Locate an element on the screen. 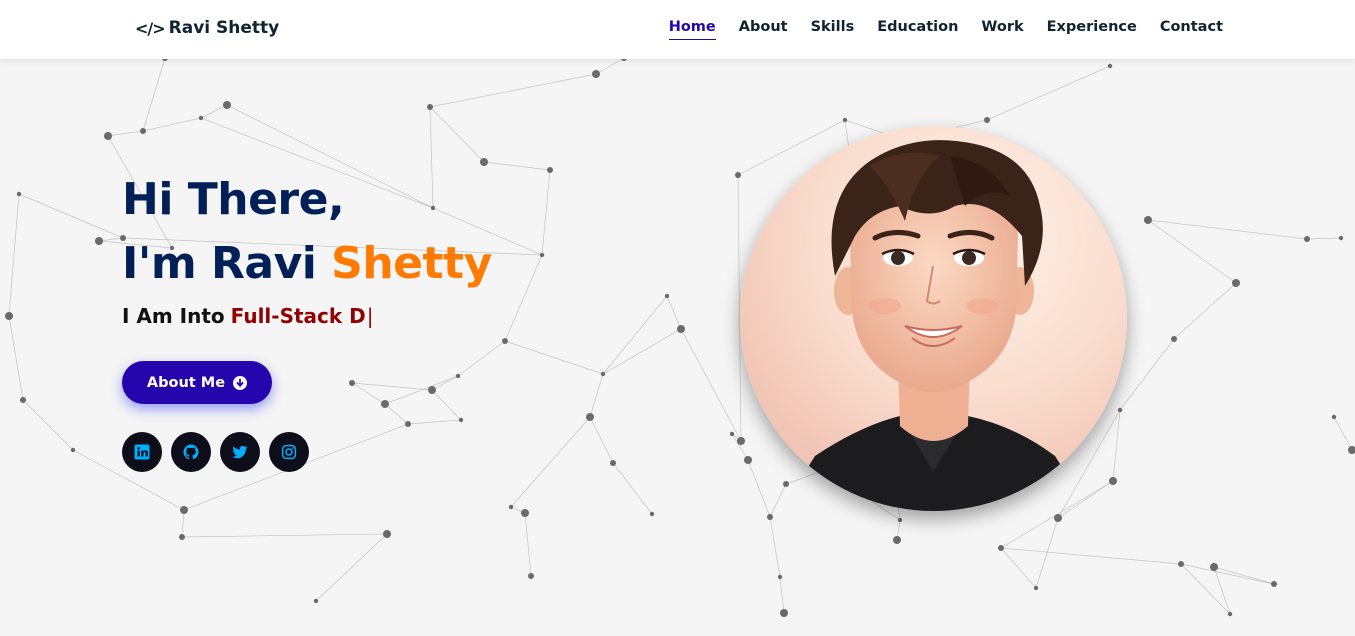 This screenshot has width=1355, height=636. linkedin-link is located at coordinates (142, 452).